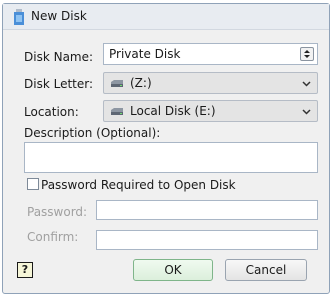 The image size is (335, 298). What do you see at coordinates (59, 57) in the screenshot?
I see `disk-name-label: Disk Name:` at bounding box center [59, 57].